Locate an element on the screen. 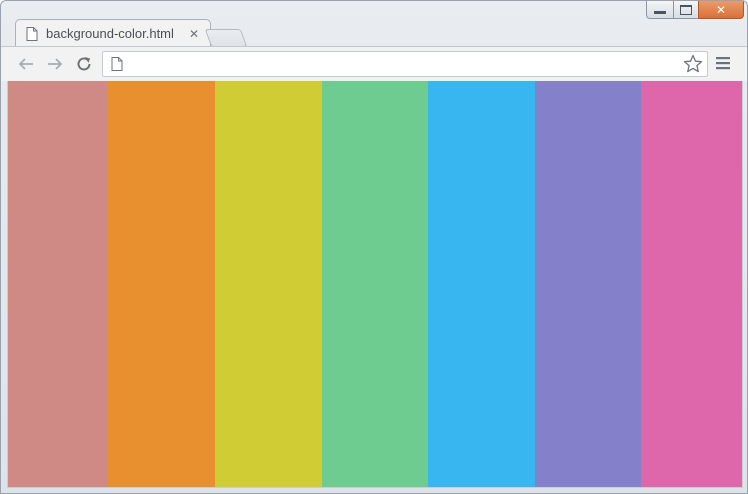  hamburger-menu-icon is located at coordinates (723, 63).